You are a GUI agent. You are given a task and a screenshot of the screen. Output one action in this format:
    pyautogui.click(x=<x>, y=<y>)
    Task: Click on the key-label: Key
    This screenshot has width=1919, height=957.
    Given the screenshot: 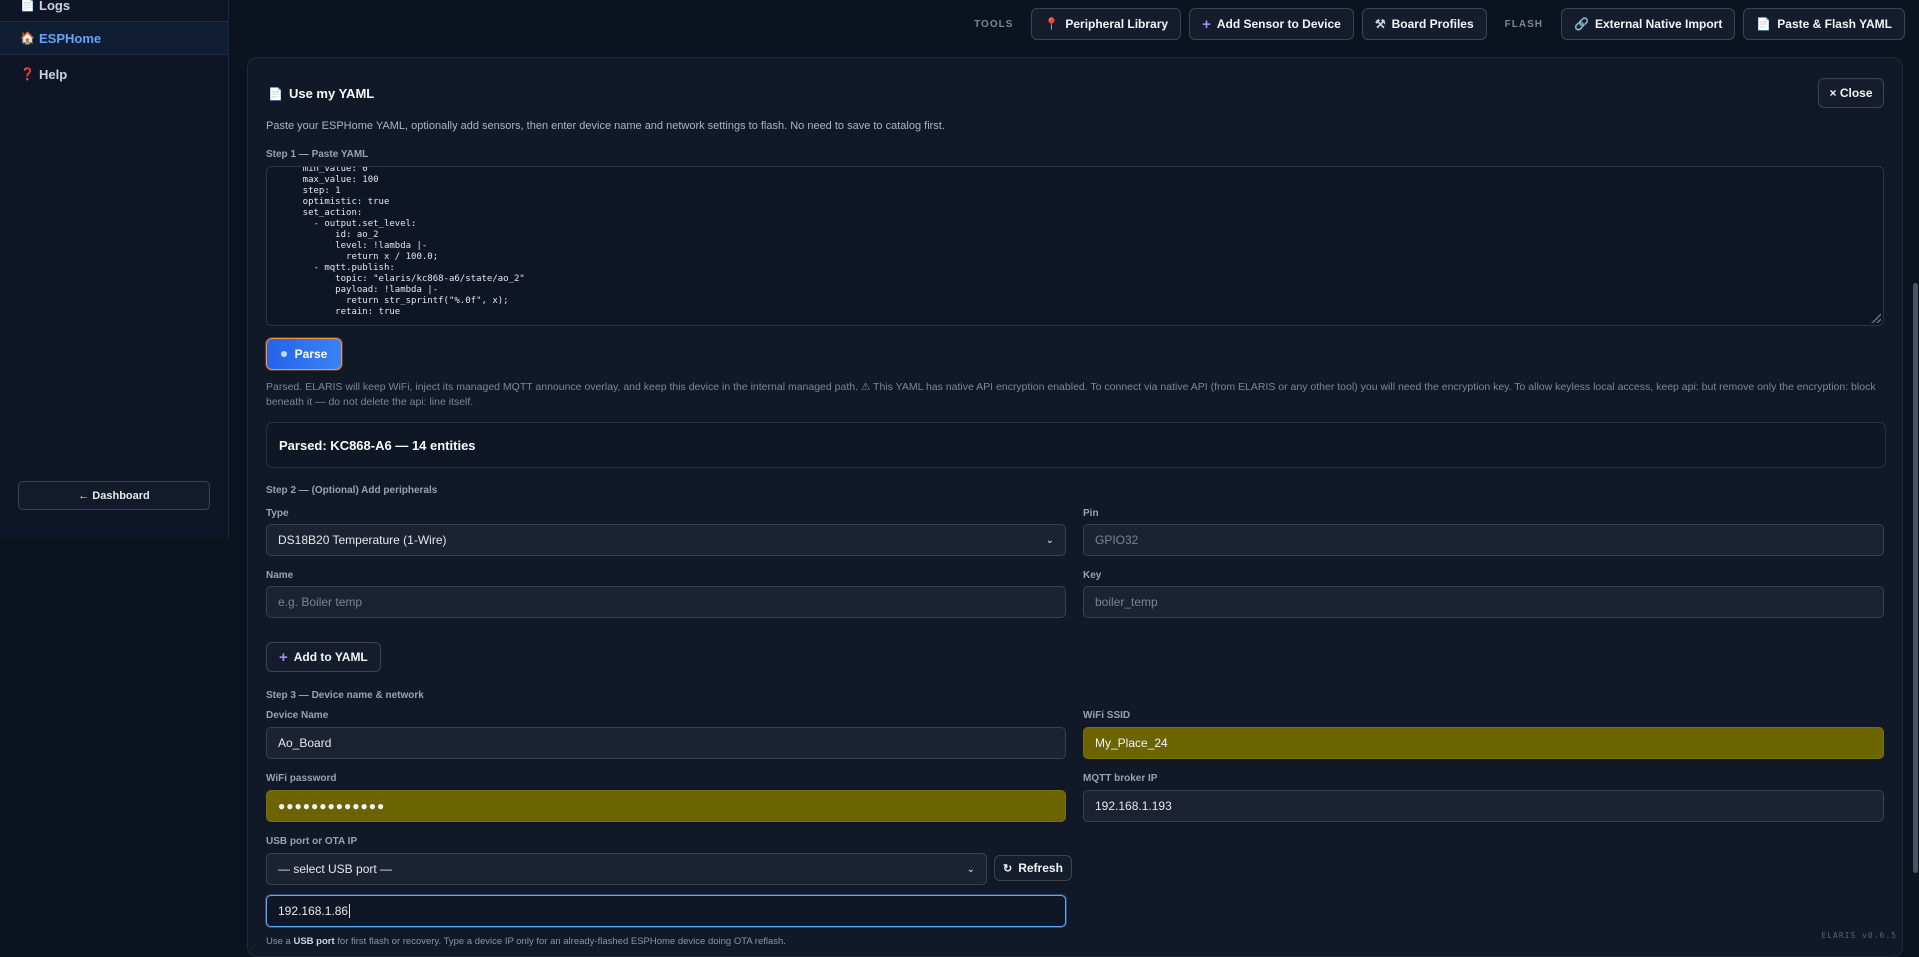 What is the action you would take?
    pyautogui.click(x=1092, y=575)
    